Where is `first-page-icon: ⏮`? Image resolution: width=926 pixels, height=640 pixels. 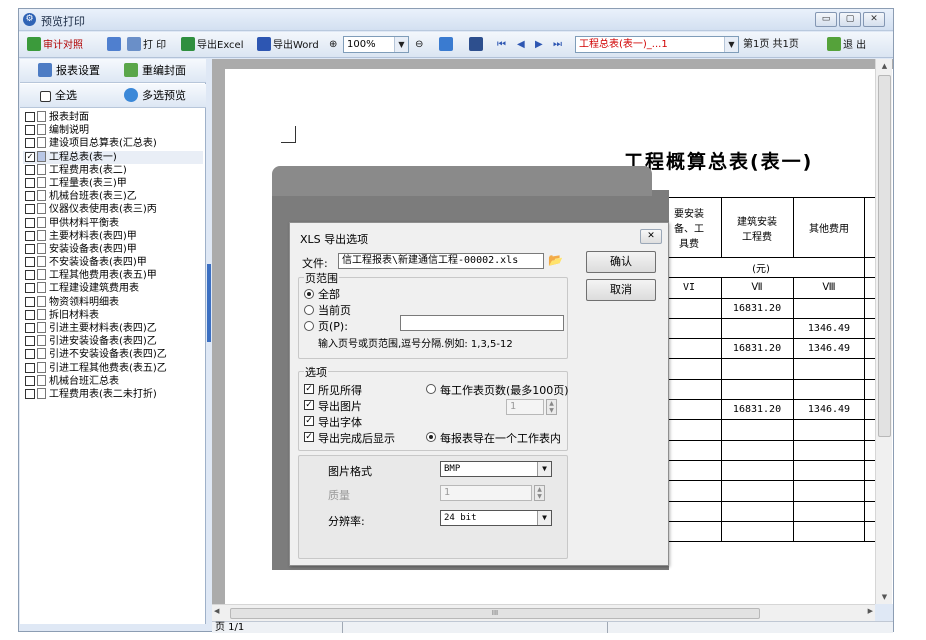 first-page-icon: ⏮ is located at coordinates (501, 45).